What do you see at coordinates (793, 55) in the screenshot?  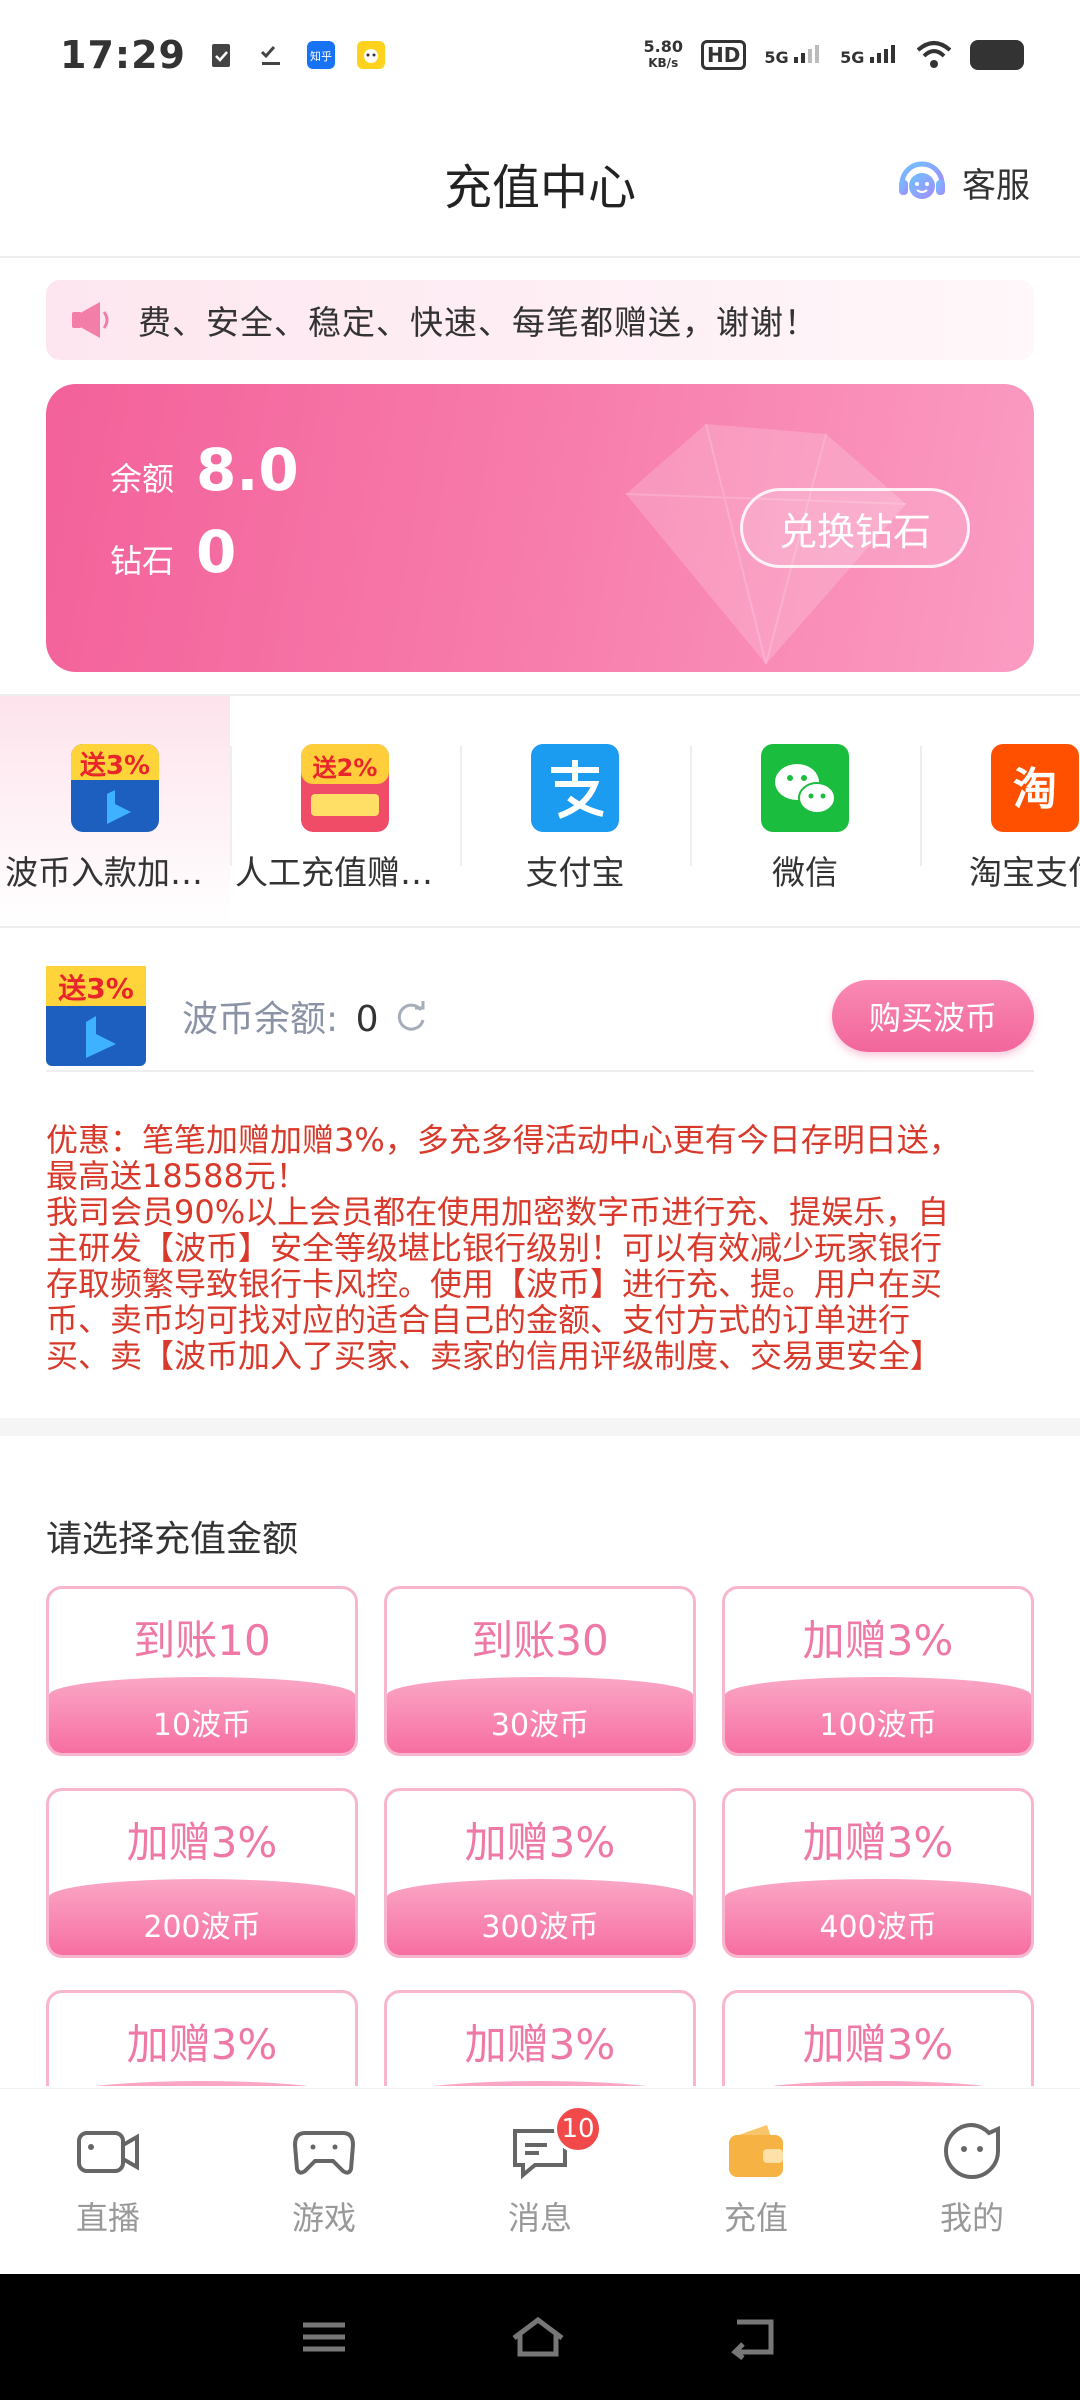 I see `signal-5g-icon-1: 5G` at bounding box center [793, 55].